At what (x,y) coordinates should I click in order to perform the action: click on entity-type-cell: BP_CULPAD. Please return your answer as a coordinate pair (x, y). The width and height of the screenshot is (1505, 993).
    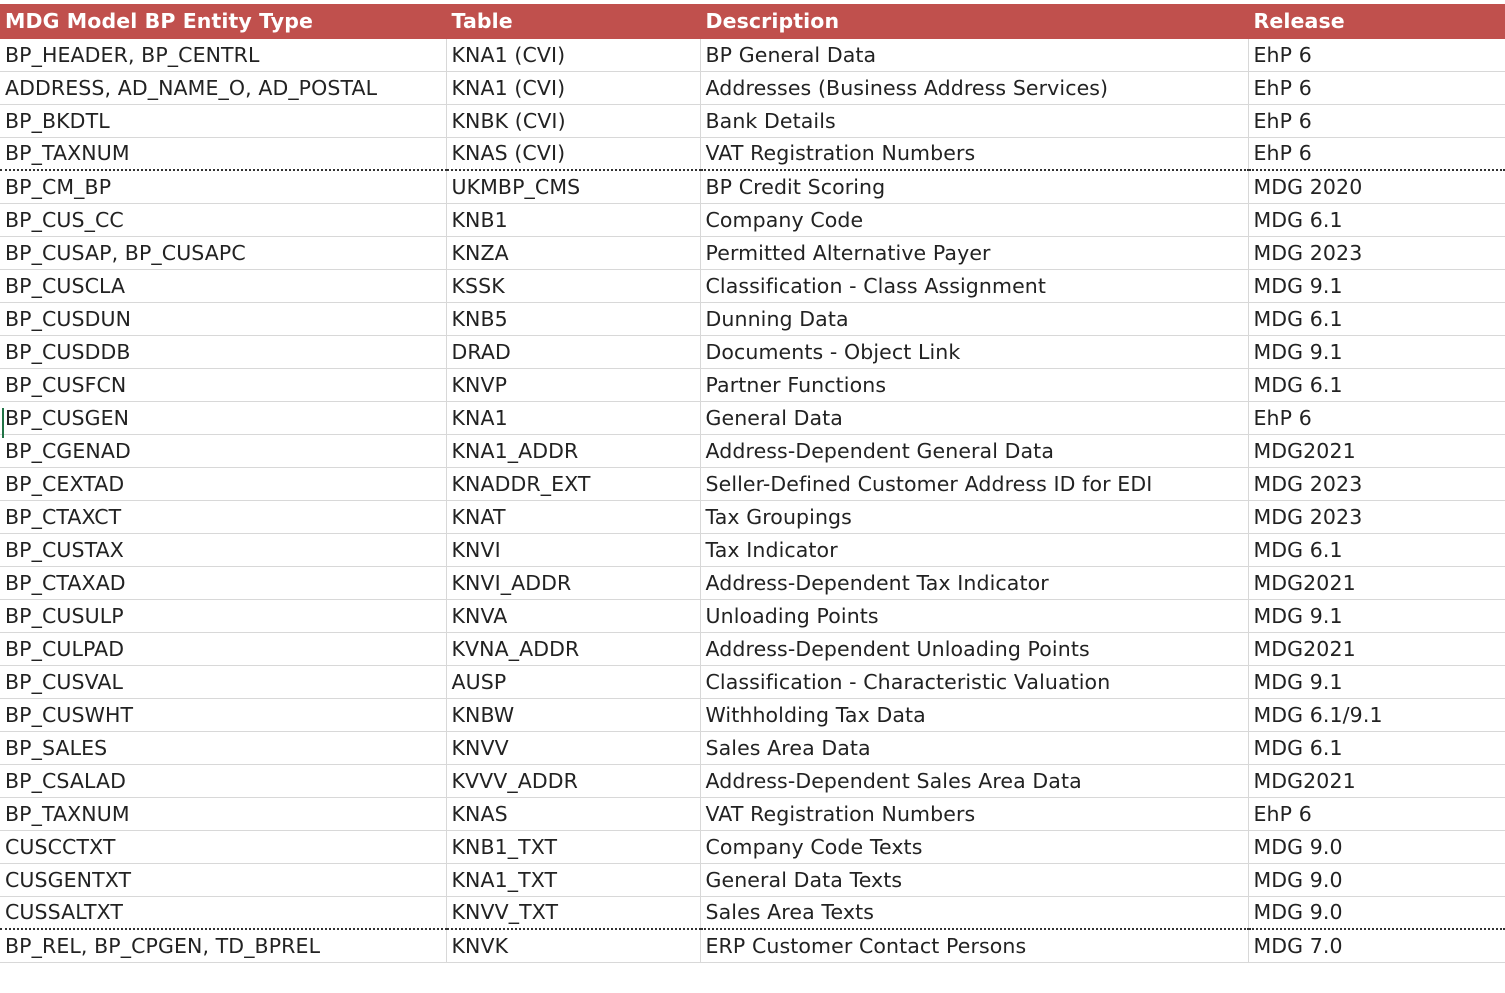
    Looking at the image, I should click on (223, 649).